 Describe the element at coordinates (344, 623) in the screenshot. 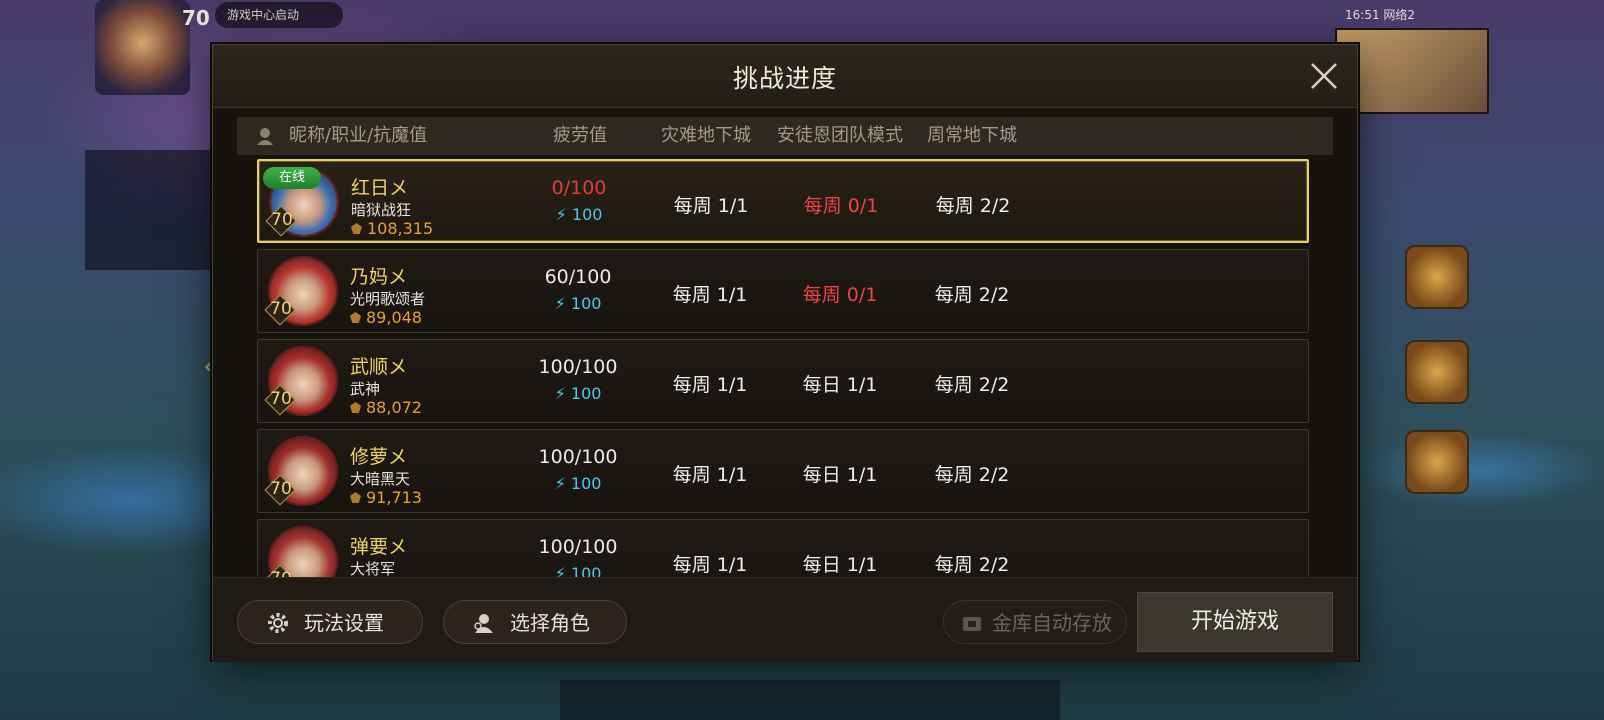

I see `play-settings-label: 玩法设置` at that location.